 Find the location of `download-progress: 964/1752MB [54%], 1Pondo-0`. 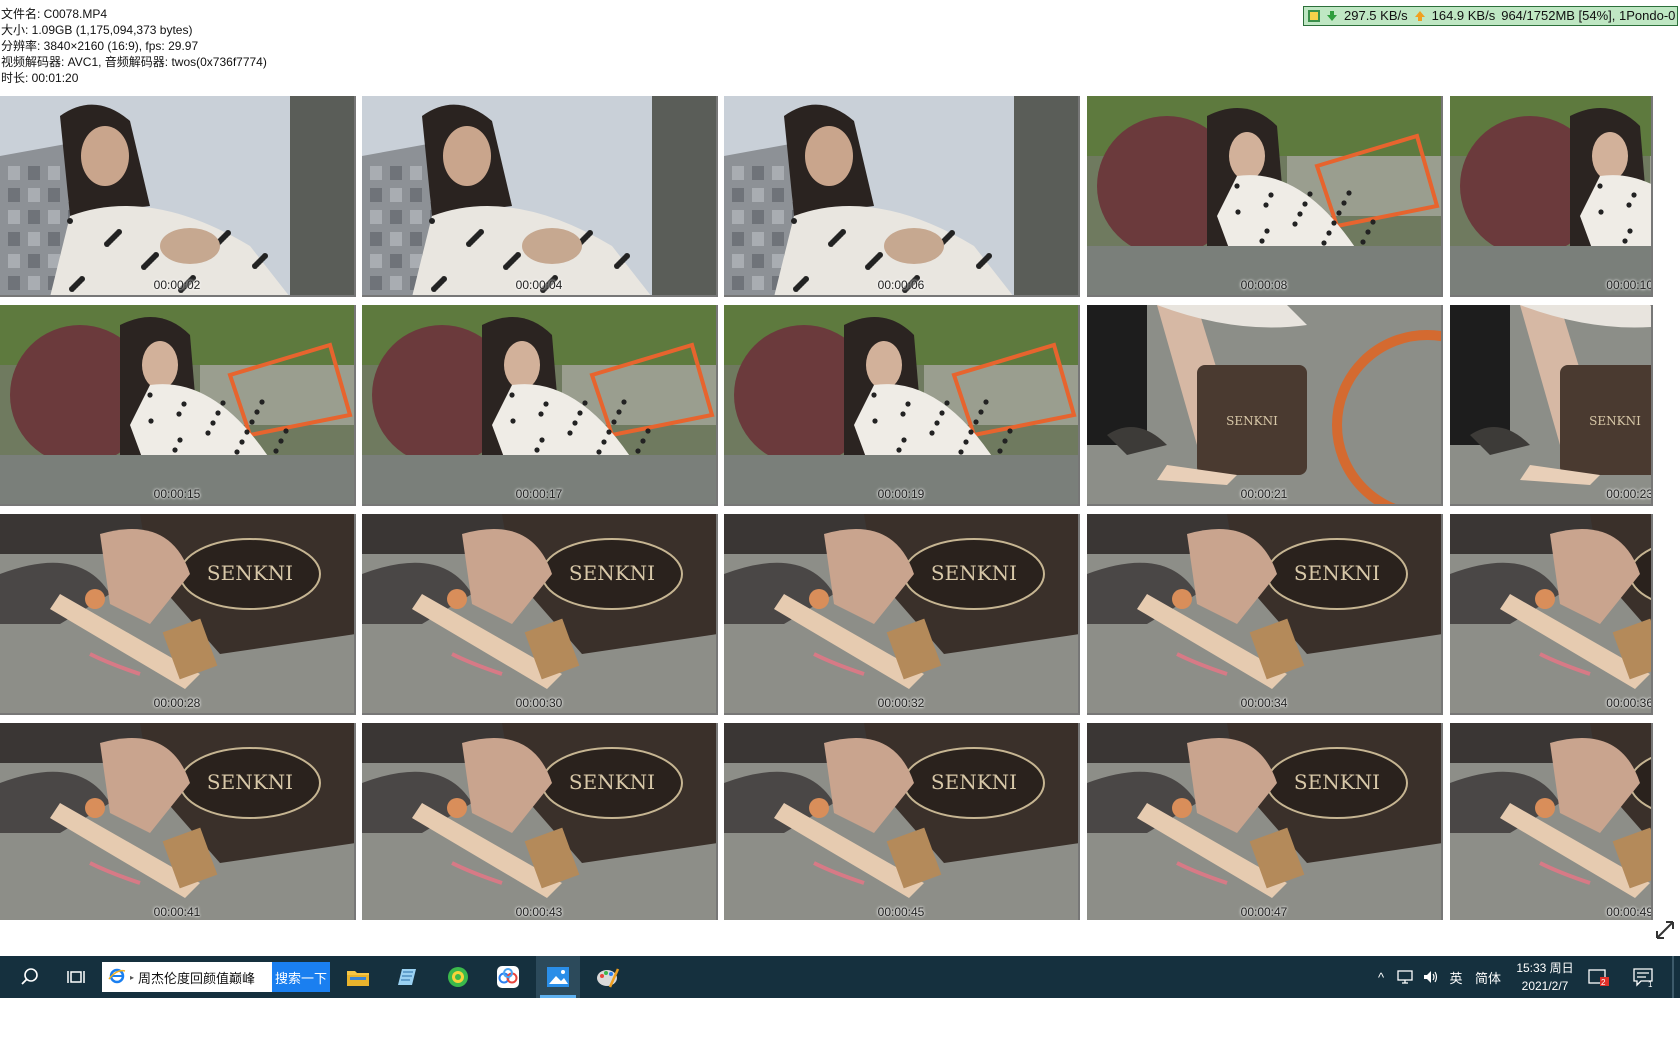

download-progress: 964/1752MB [54%], 1Pondo-0 is located at coordinates (1588, 15).